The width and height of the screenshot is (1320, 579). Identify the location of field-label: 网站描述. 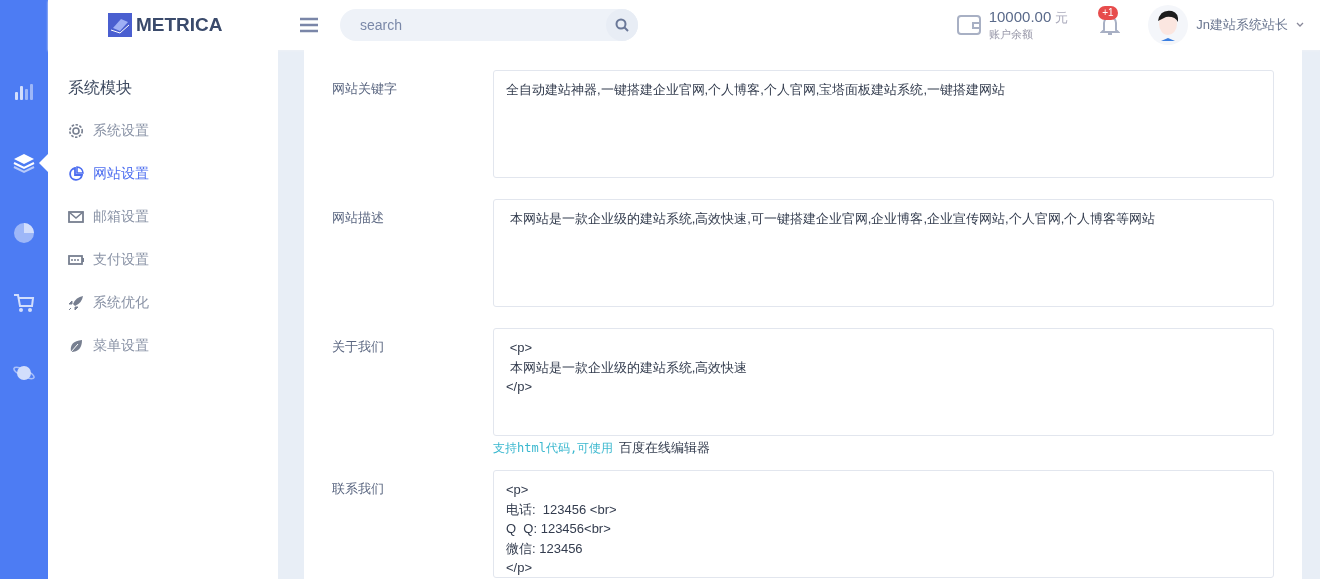
(358, 218).